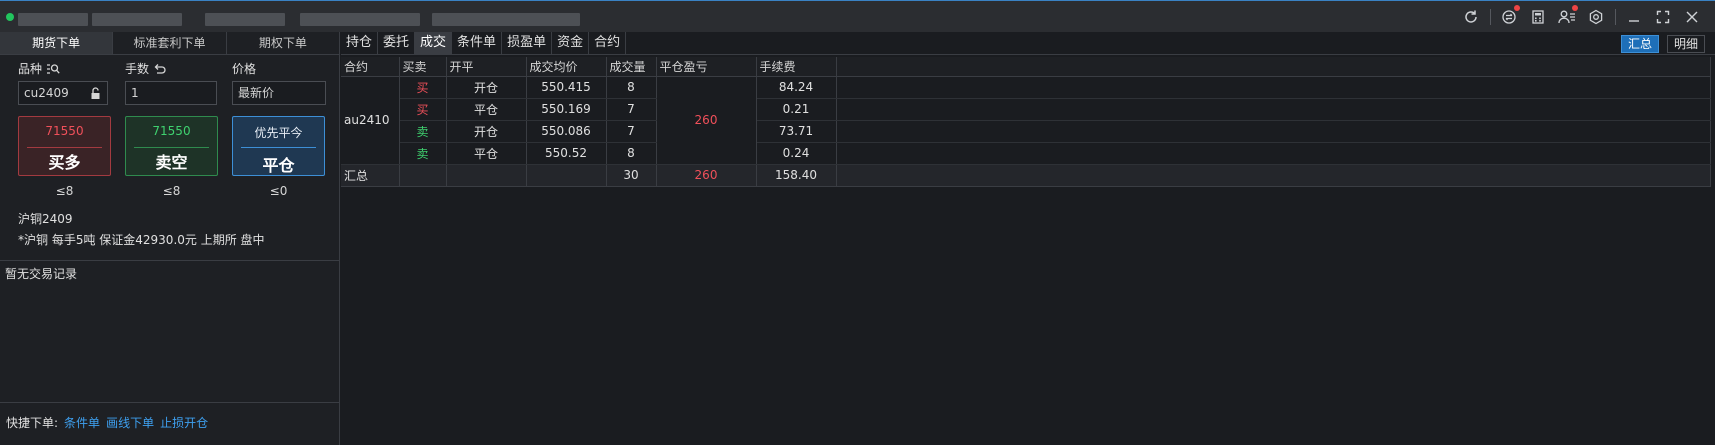 This screenshot has height=445, width=1715. Describe the element at coordinates (256, 93) in the screenshot. I see `price-value: 最新价` at that location.